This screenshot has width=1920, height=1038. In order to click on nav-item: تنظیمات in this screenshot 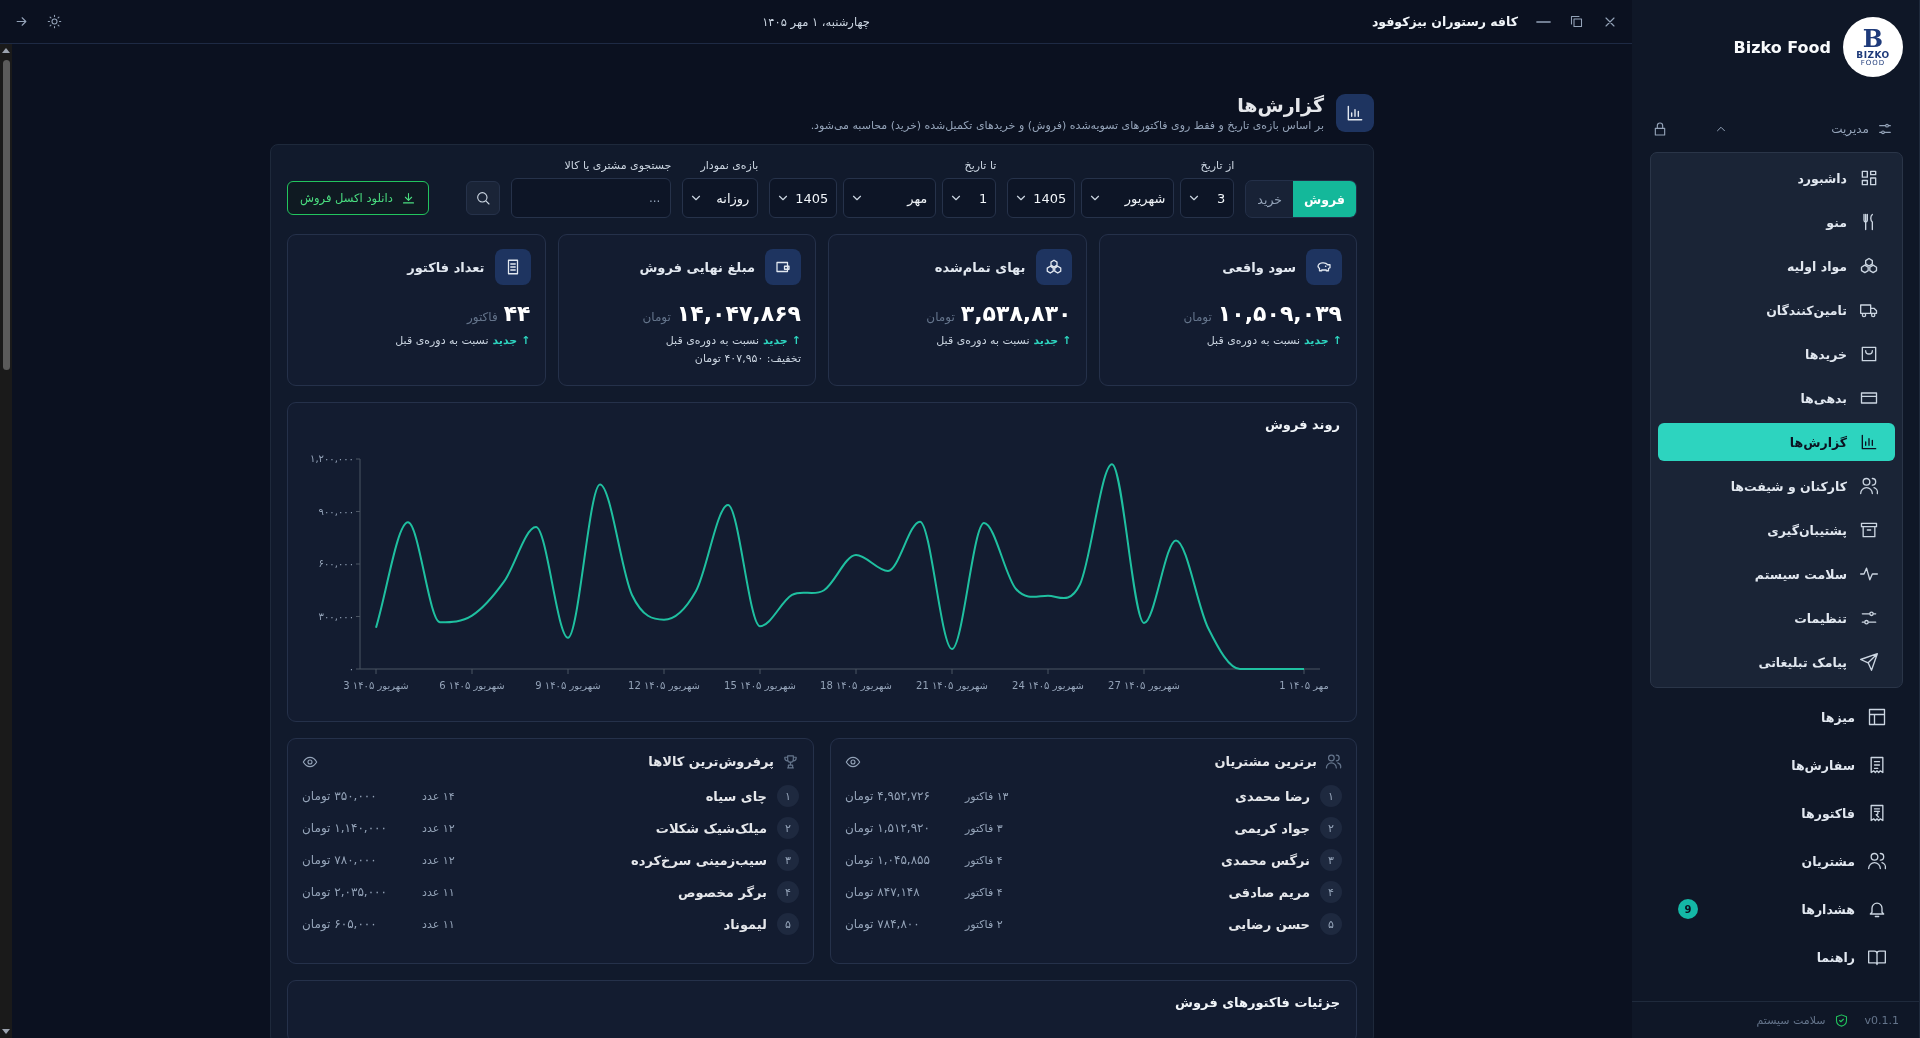, I will do `click(1776, 618)`.